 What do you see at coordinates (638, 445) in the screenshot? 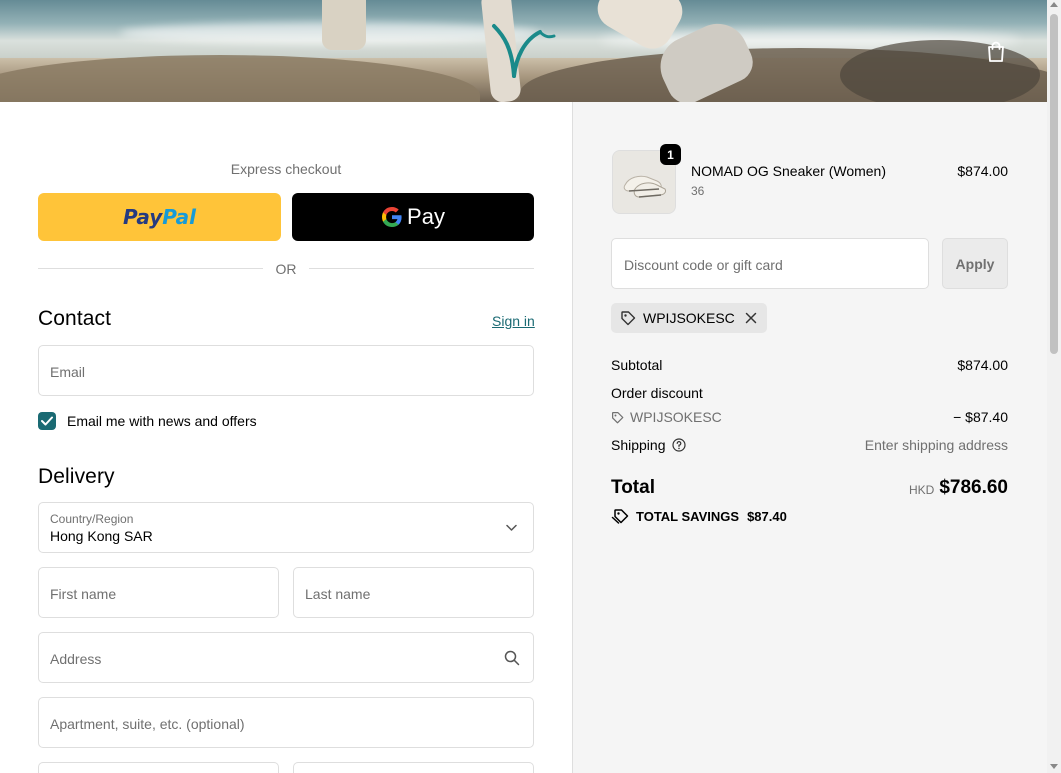
I see `shipping-label: Shipping` at bounding box center [638, 445].